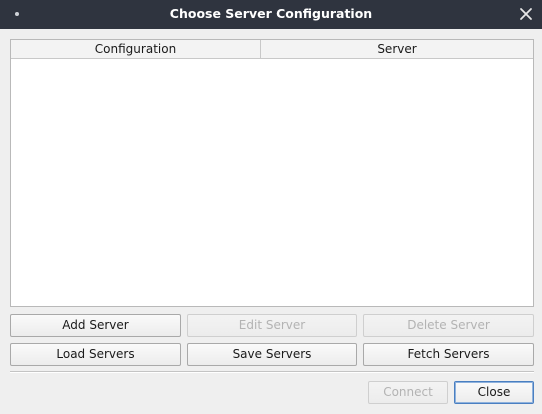  I want to click on save-servers-button: Save Servers, so click(272, 354).